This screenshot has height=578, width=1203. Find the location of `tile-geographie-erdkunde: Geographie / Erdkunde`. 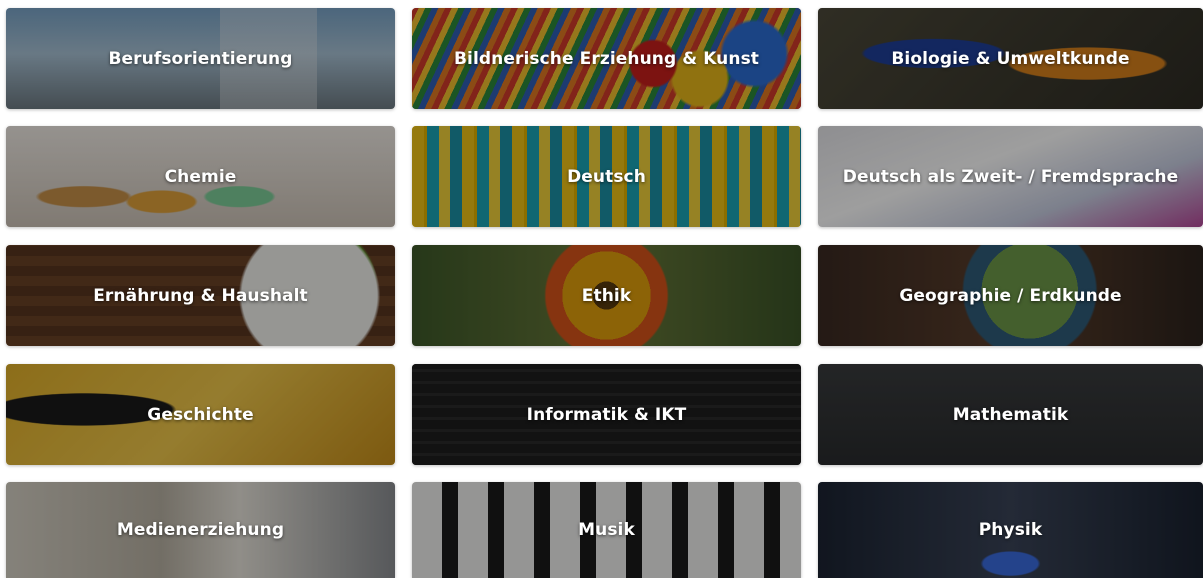

tile-geographie-erdkunde: Geographie / Erdkunde is located at coordinates (1010, 295).